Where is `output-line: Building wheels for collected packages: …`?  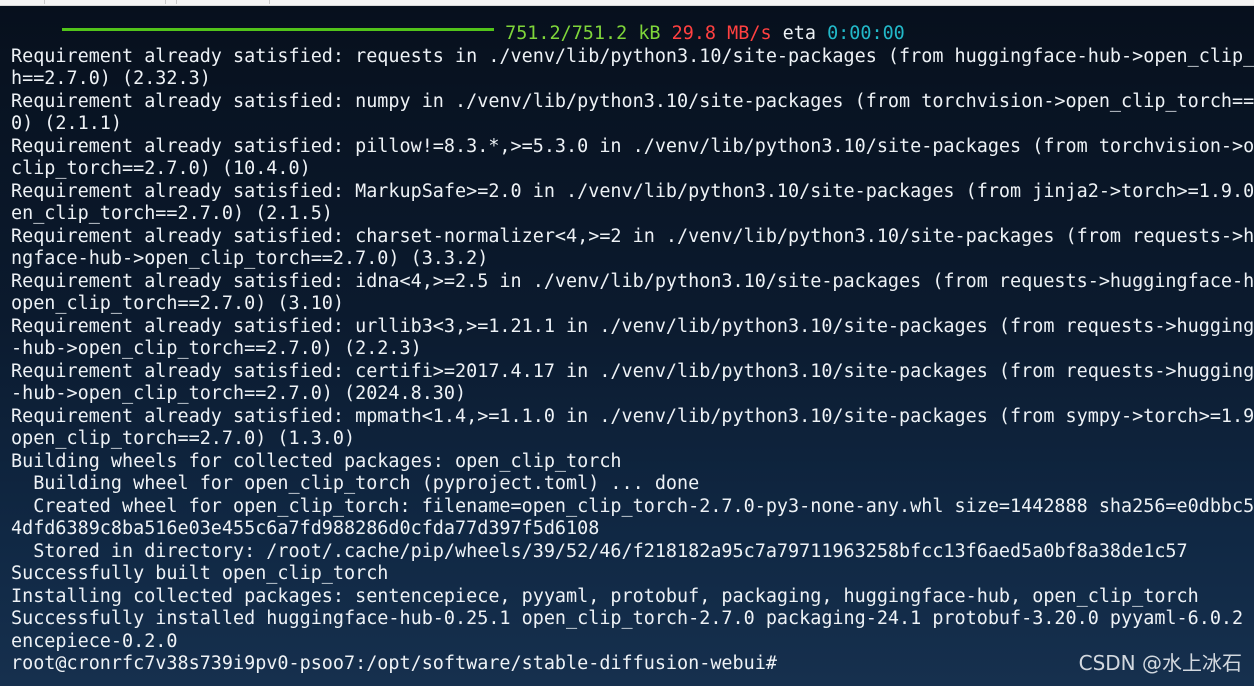
output-line: Building wheels for collected packages: … is located at coordinates (316, 461).